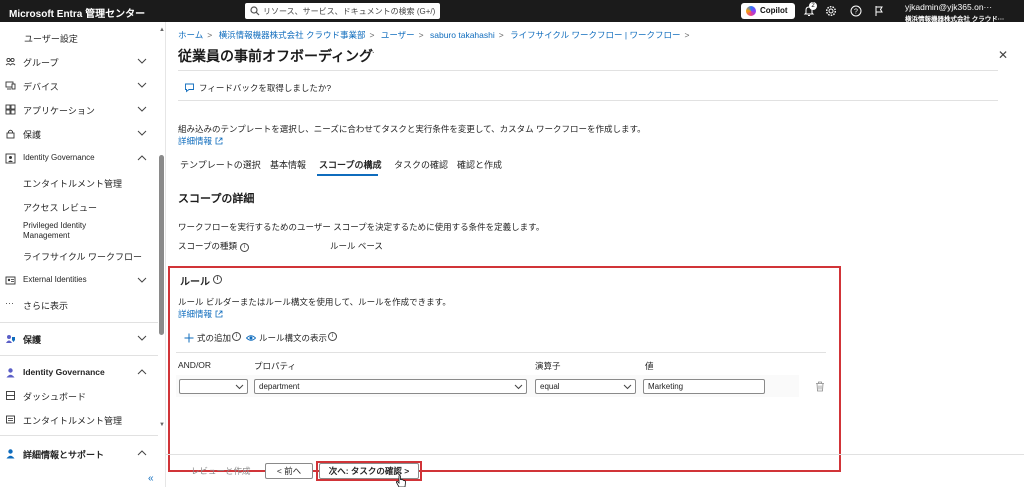 This screenshot has width=1024, height=487. What do you see at coordinates (195, 365) in the screenshot?
I see `column-header-andor: AND/OR` at bounding box center [195, 365].